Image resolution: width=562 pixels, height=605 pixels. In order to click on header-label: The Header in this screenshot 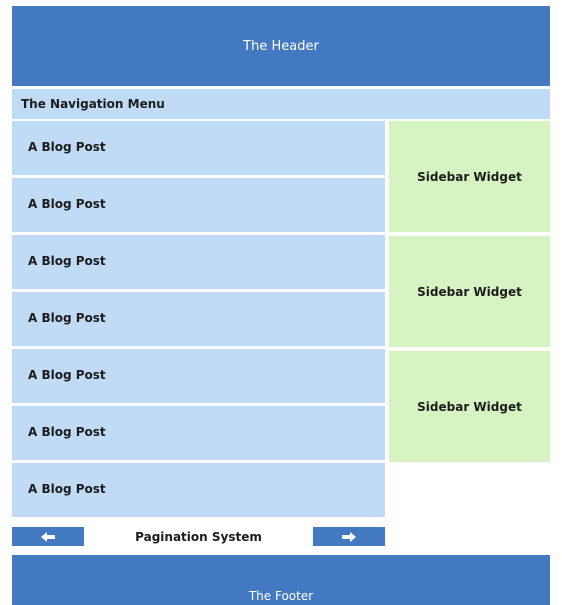, I will do `click(281, 46)`.